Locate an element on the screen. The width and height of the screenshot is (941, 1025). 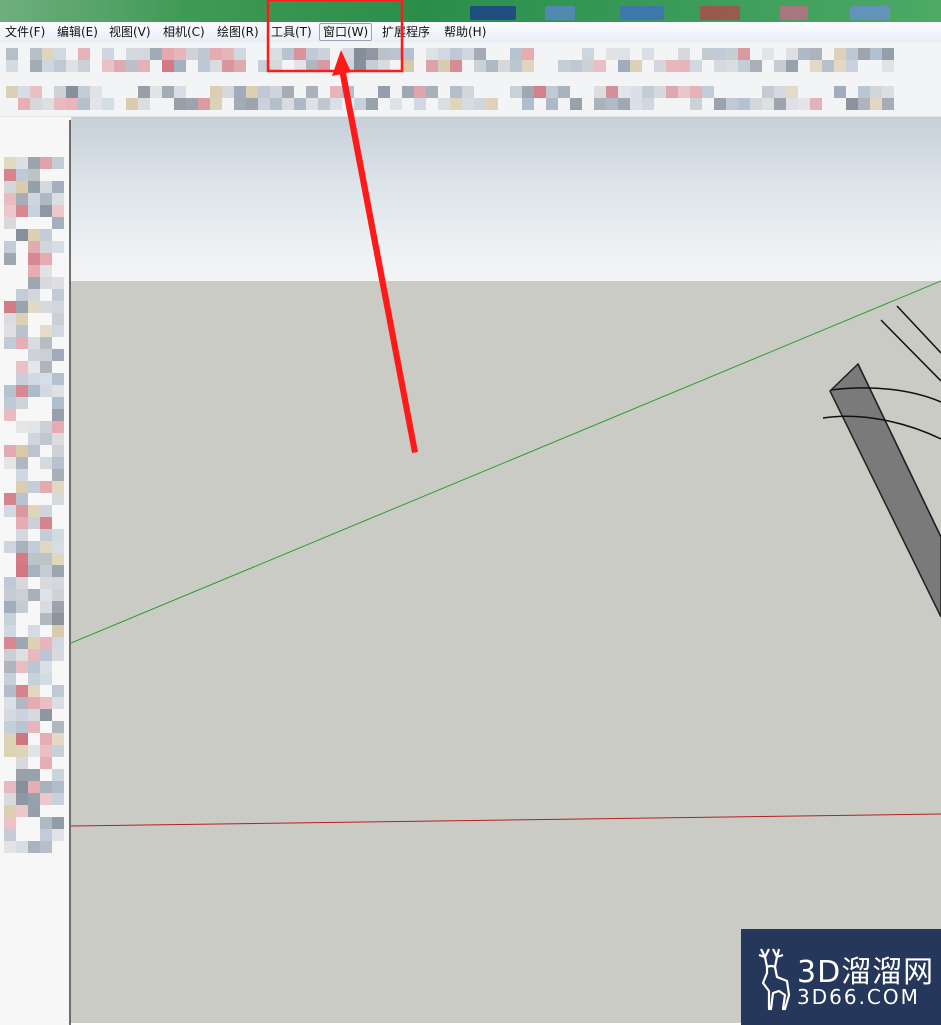
menu-window: 窗口(W) is located at coordinates (346, 32).